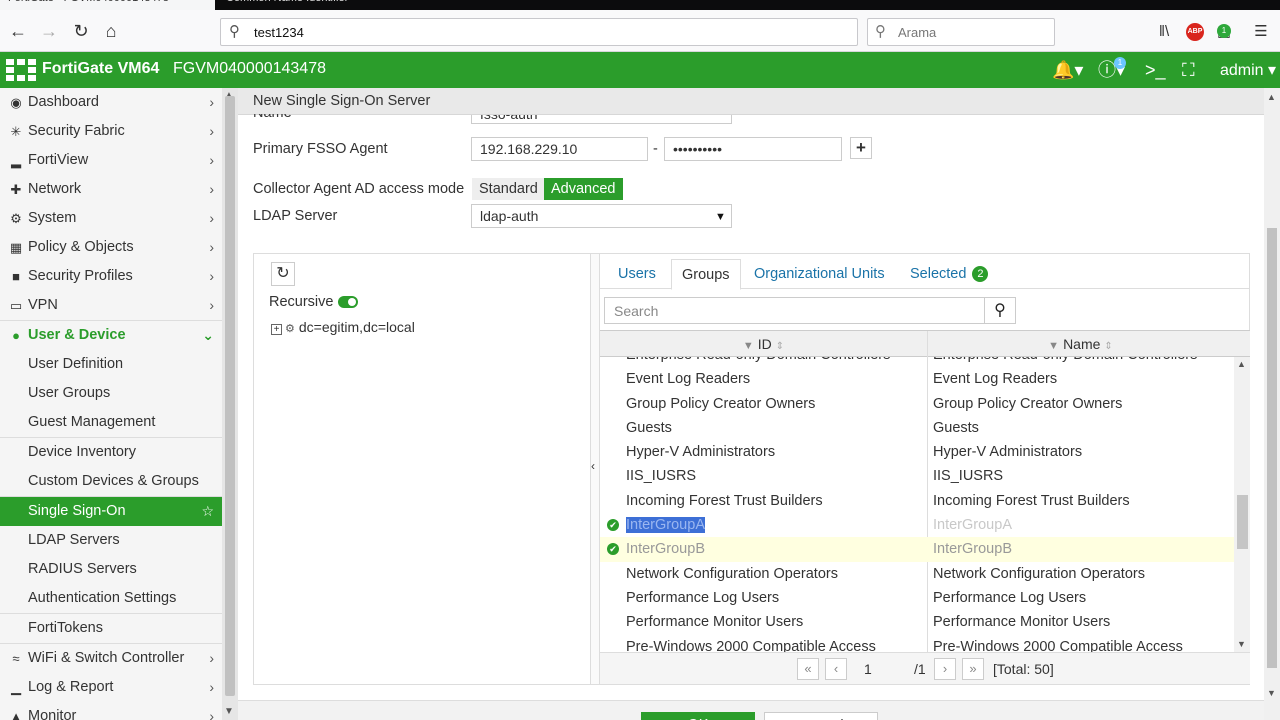 This screenshot has height=720, width=1280. I want to click on ok-button: OK, so click(698, 716).